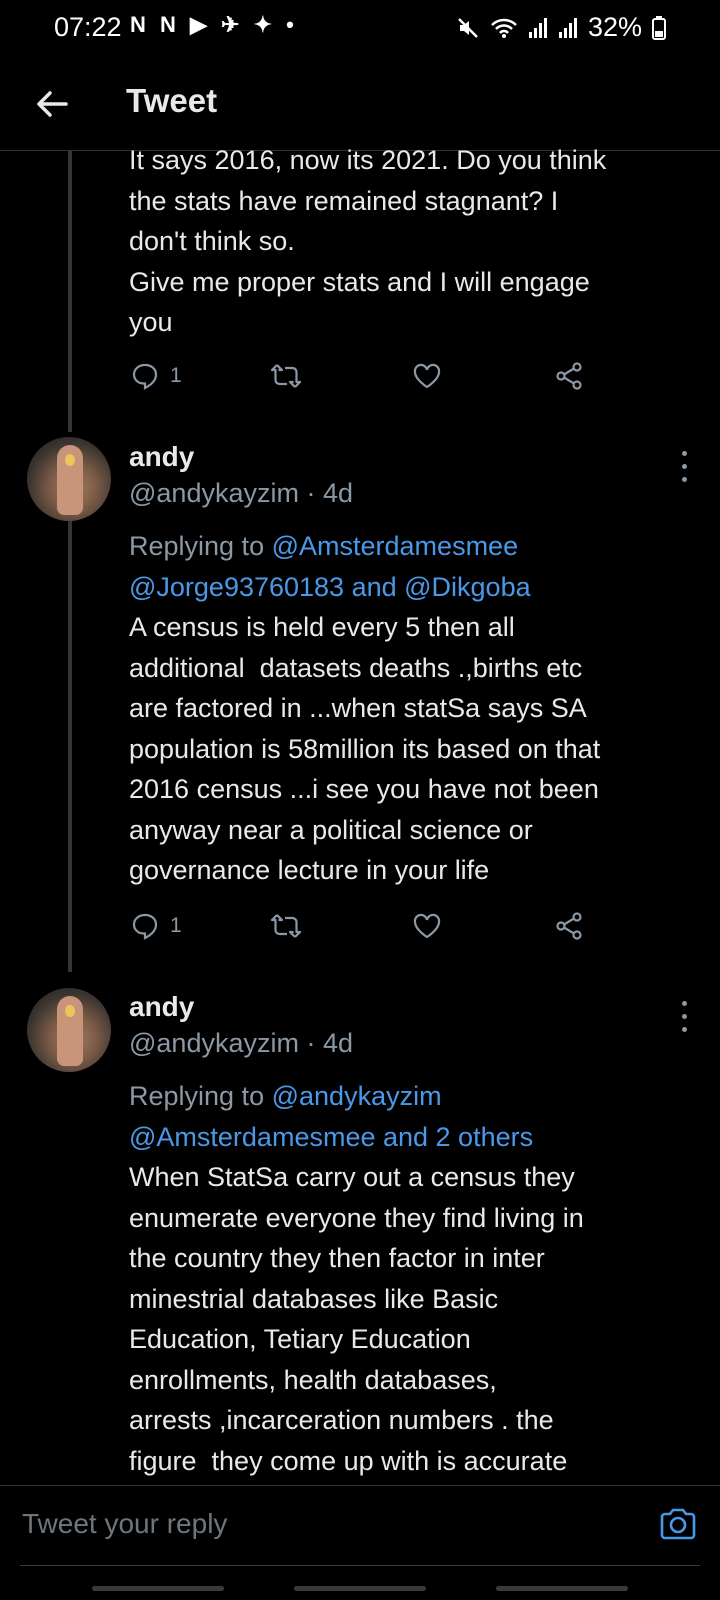 The image size is (720, 1600). What do you see at coordinates (330, 587) in the screenshot?
I see `replying-to-link: @Jorge93760183 and @Dikgoba` at bounding box center [330, 587].